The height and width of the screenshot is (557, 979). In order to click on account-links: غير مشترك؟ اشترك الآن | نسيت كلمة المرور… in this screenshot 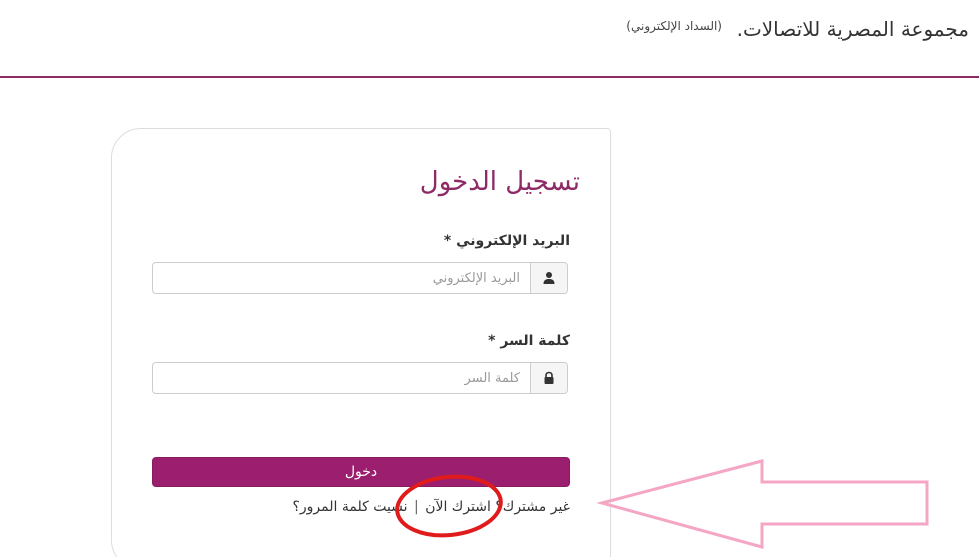, I will do `click(431, 507)`.